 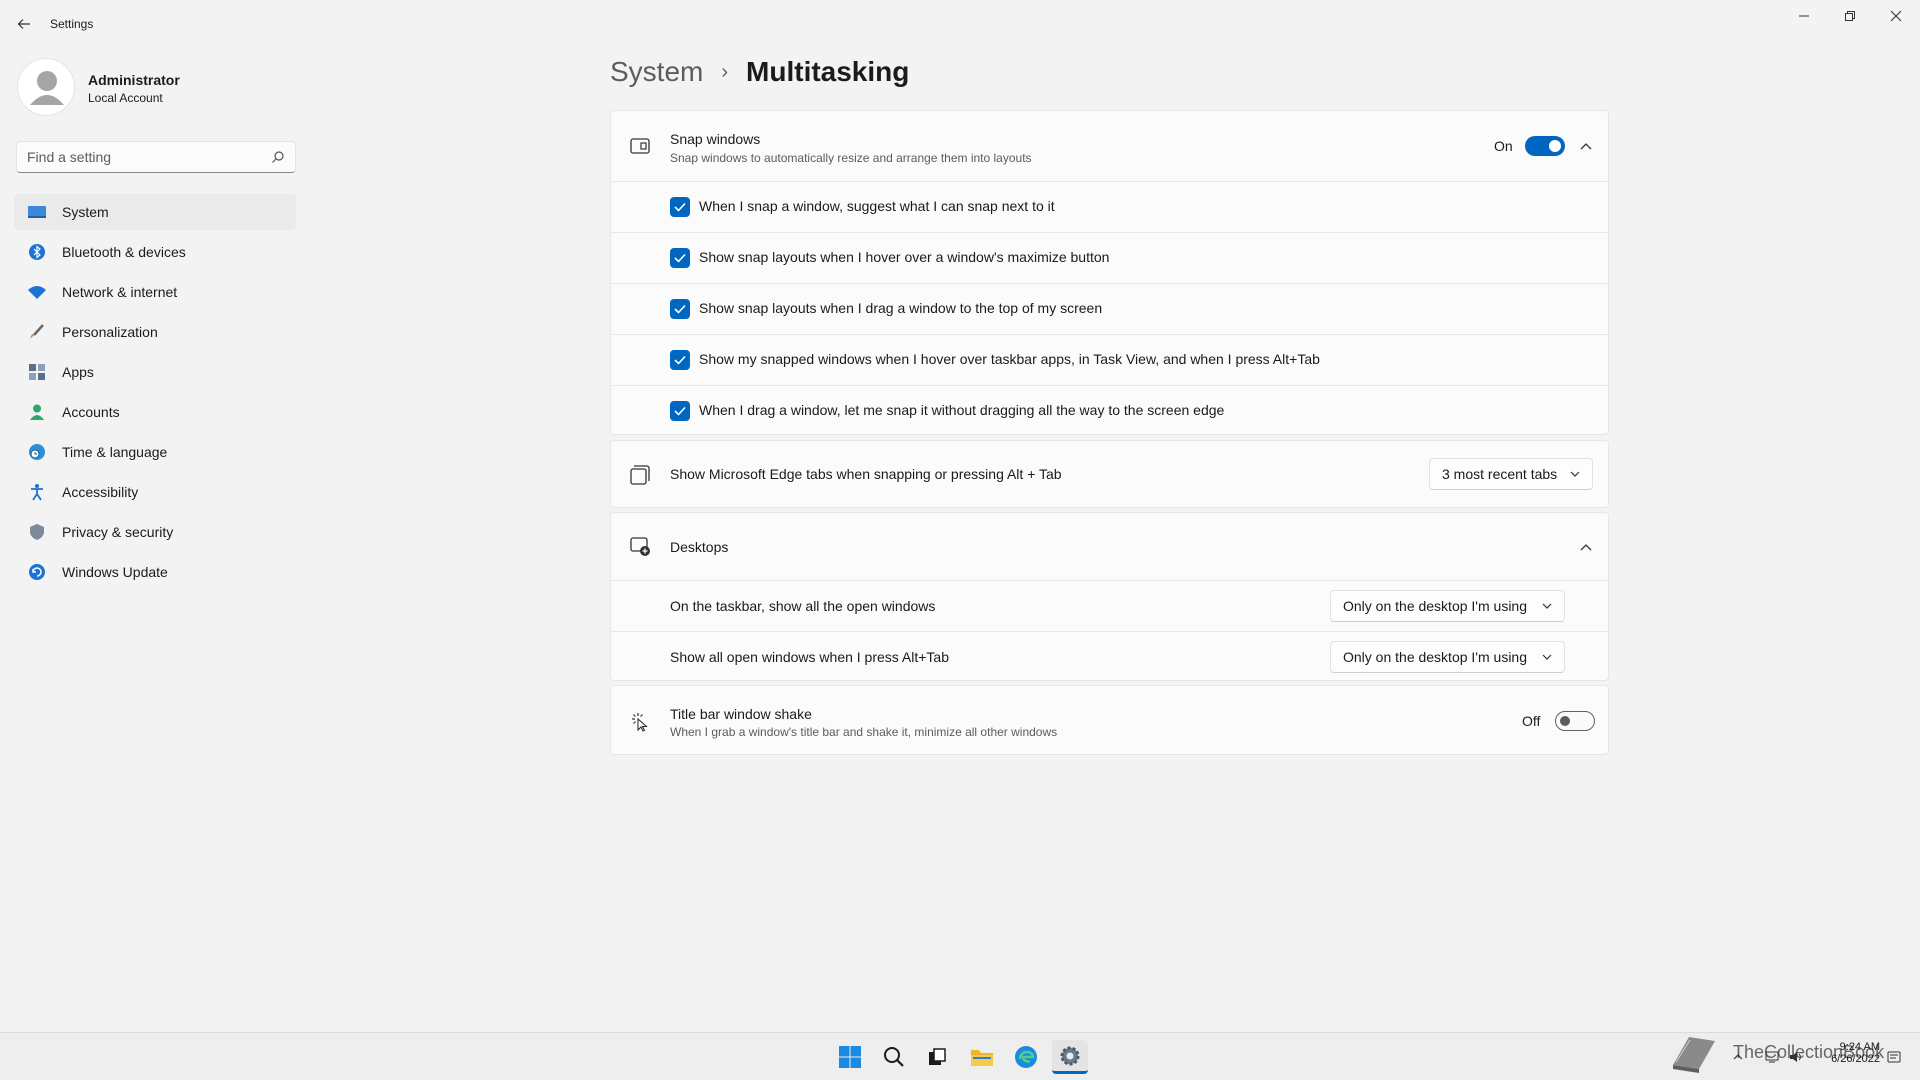 What do you see at coordinates (110, 332) in the screenshot?
I see `sidebar-item-label: Personalization` at bounding box center [110, 332].